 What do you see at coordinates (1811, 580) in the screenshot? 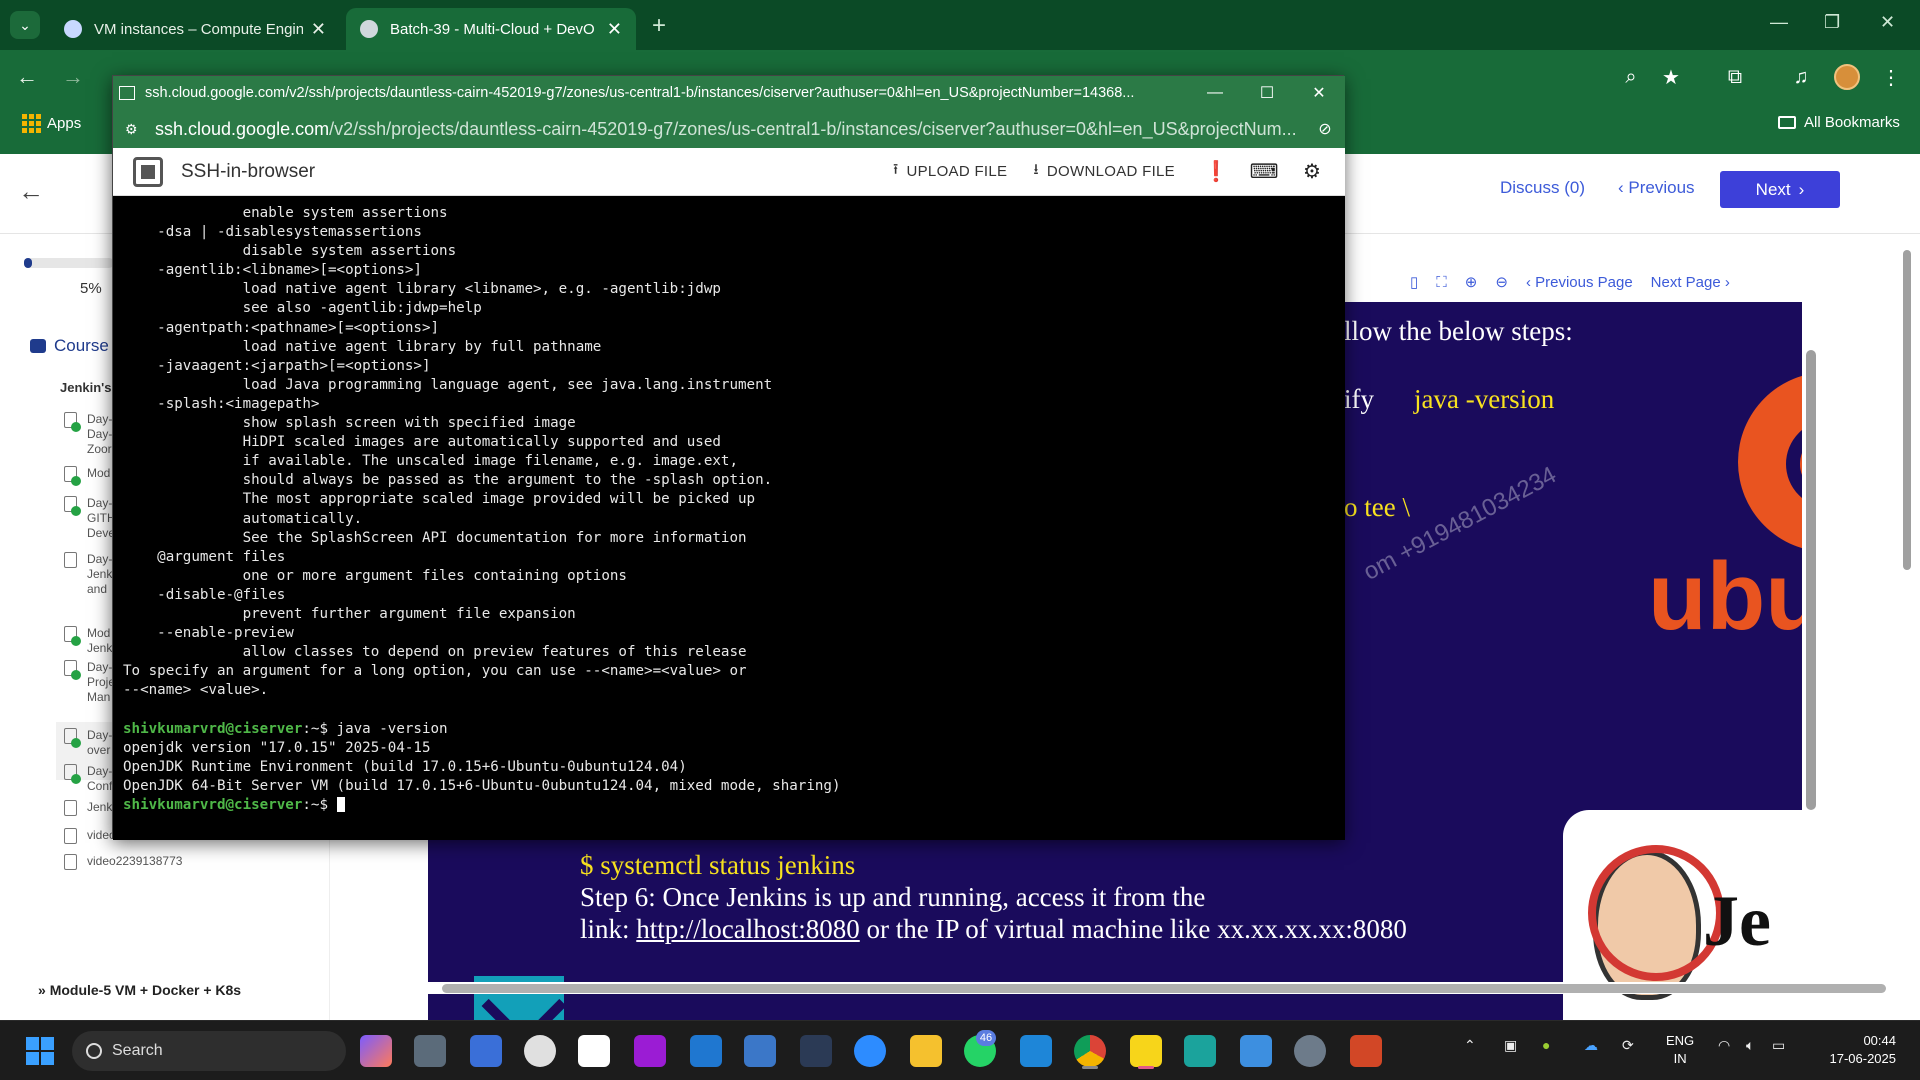
I see `slide-vertical-scrollbar` at bounding box center [1811, 580].